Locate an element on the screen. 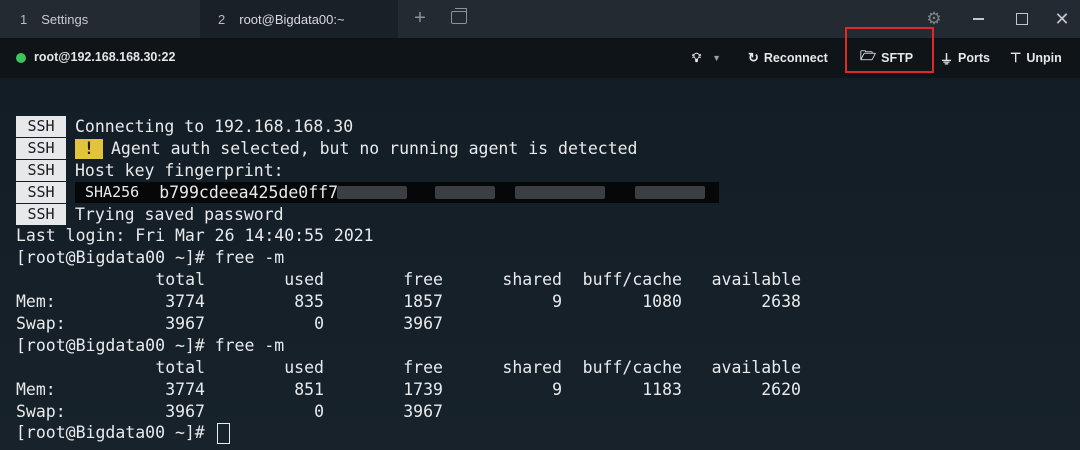 The image size is (1080, 450). mem-available: 2620 is located at coordinates (781, 389).